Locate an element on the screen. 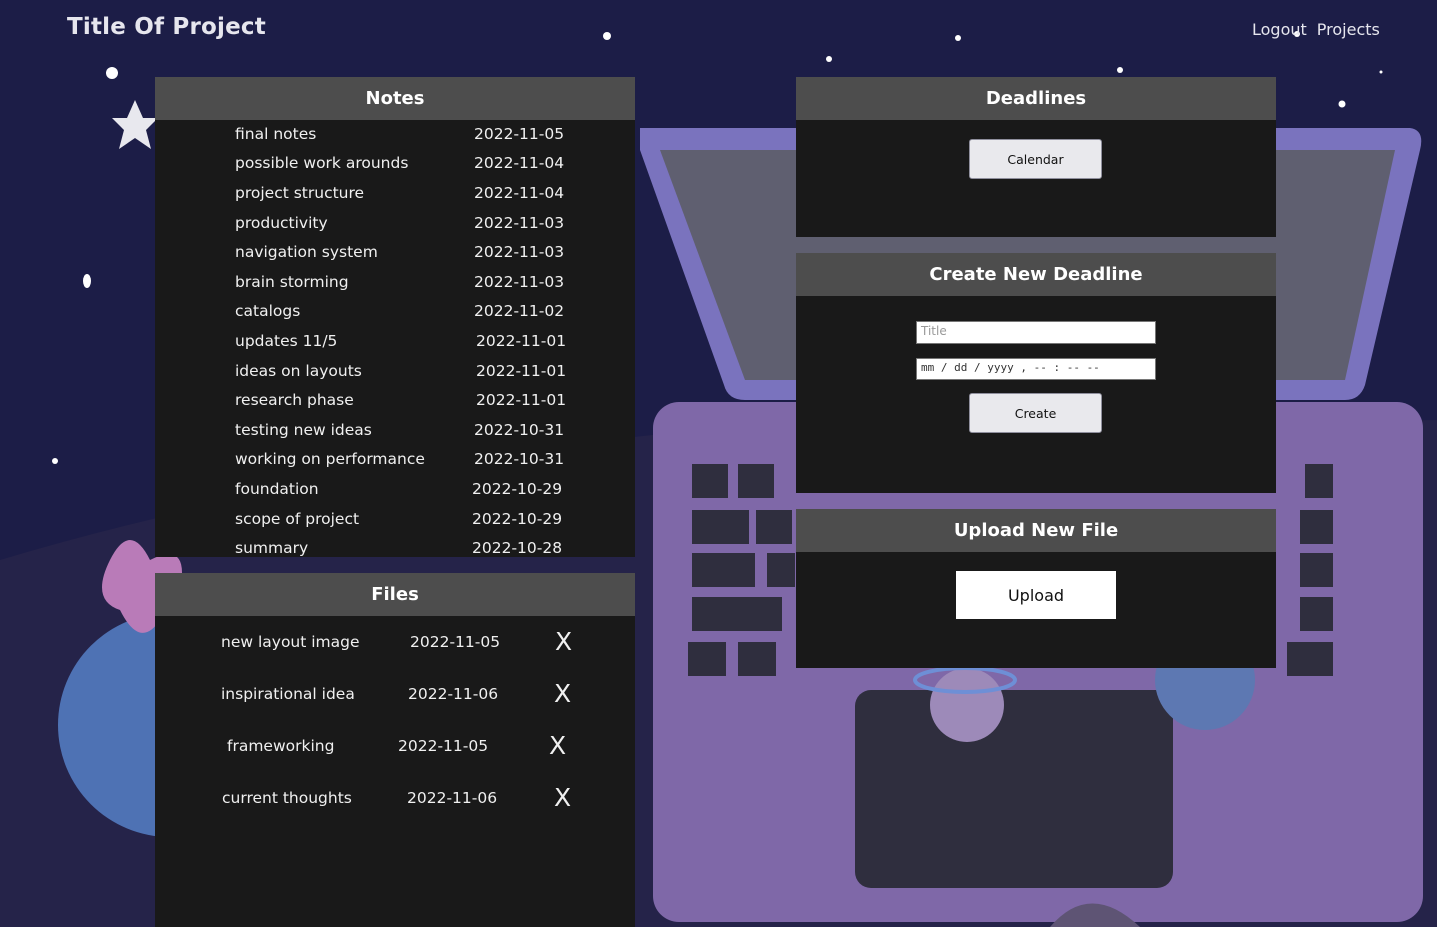 The width and height of the screenshot is (1437, 927). note-item: testing new ideas 2022-10-31 is located at coordinates (395, 433).